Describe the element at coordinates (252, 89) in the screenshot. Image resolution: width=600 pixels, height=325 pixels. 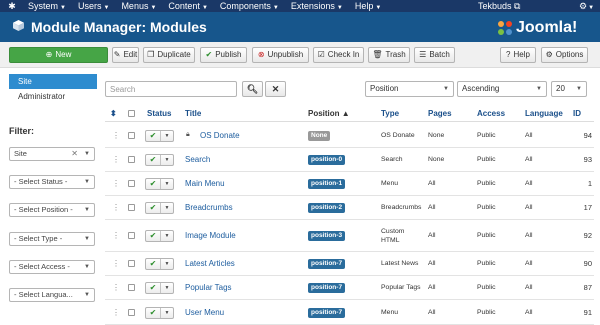
I see `search-button: 🔍︎` at that location.